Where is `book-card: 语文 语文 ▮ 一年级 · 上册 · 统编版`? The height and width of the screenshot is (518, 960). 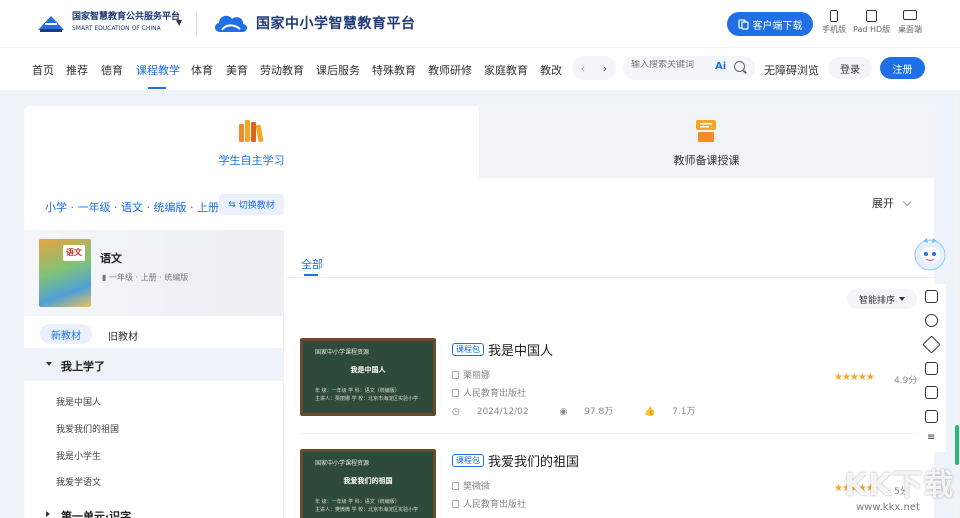 book-card: 语文 语文 ▮ 一年级 · 上册 · 统编版 is located at coordinates (154, 273).